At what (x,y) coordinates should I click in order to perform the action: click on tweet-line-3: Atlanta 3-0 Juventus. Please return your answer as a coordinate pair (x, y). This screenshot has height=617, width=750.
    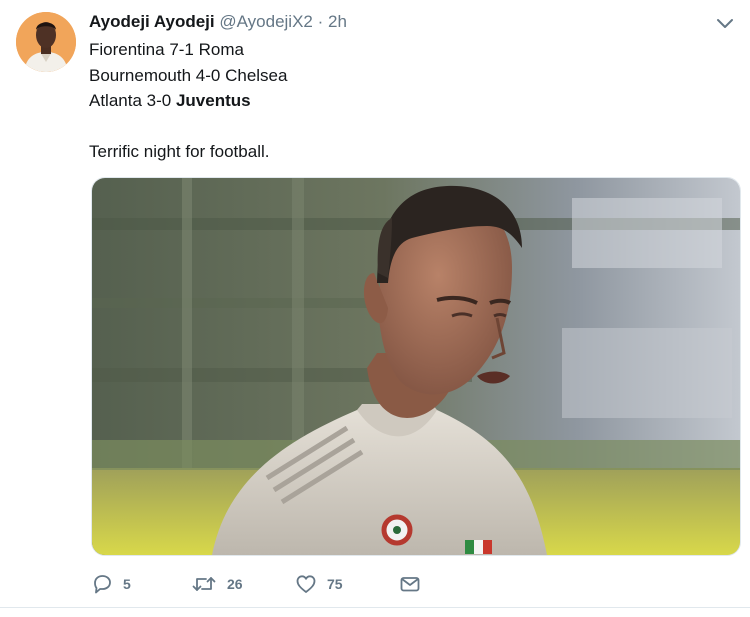
    Looking at the image, I should click on (188, 101).